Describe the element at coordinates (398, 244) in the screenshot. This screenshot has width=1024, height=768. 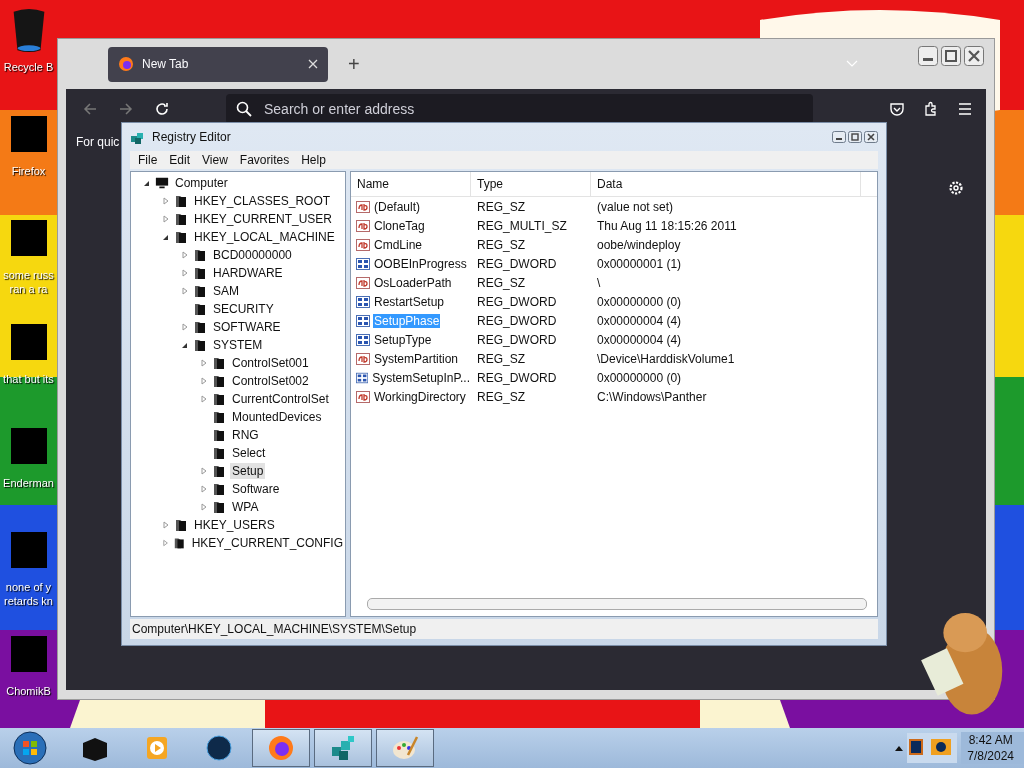
I see `value-name: CmdLine` at that location.